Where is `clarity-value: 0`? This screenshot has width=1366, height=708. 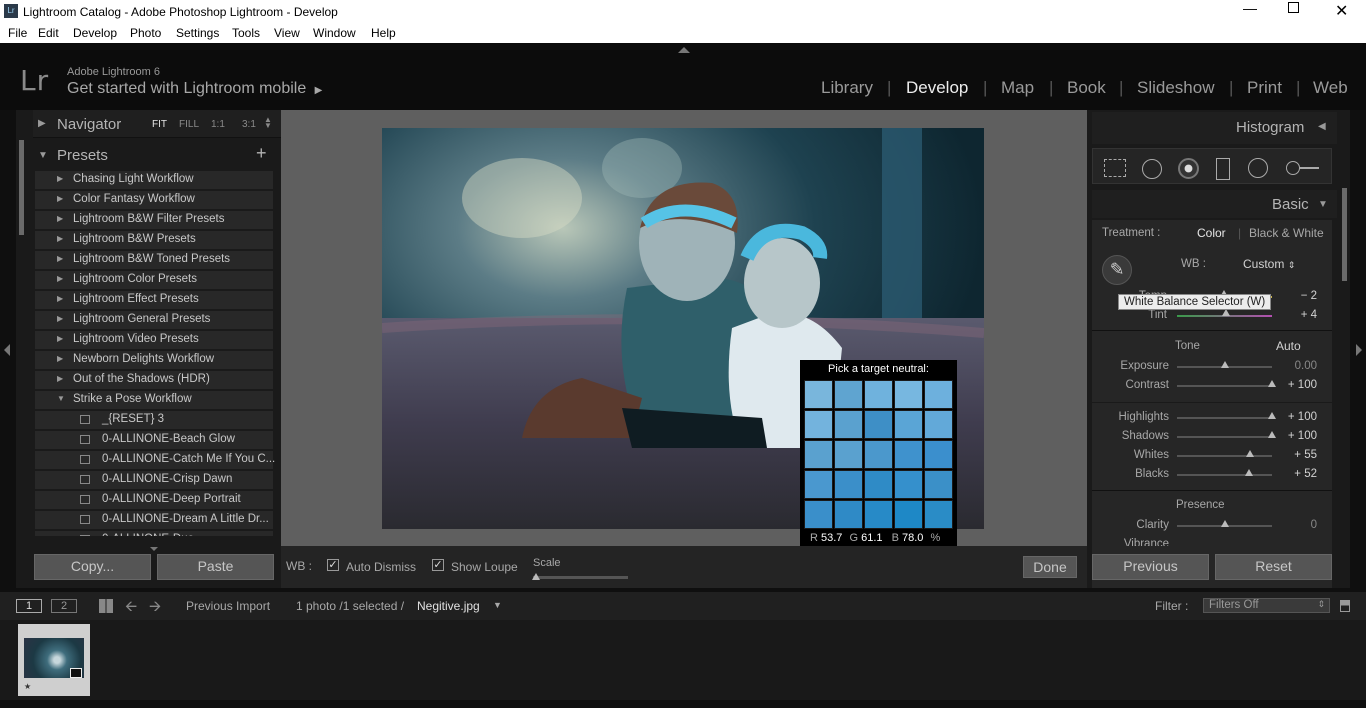
clarity-value: 0 is located at coordinates (1299, 525).